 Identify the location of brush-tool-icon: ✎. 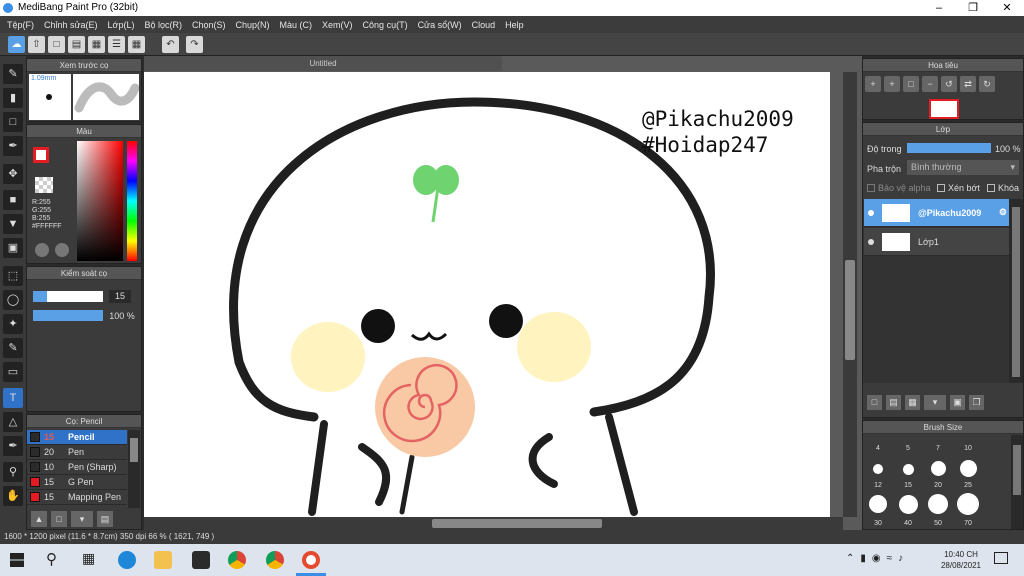
(13, 74).